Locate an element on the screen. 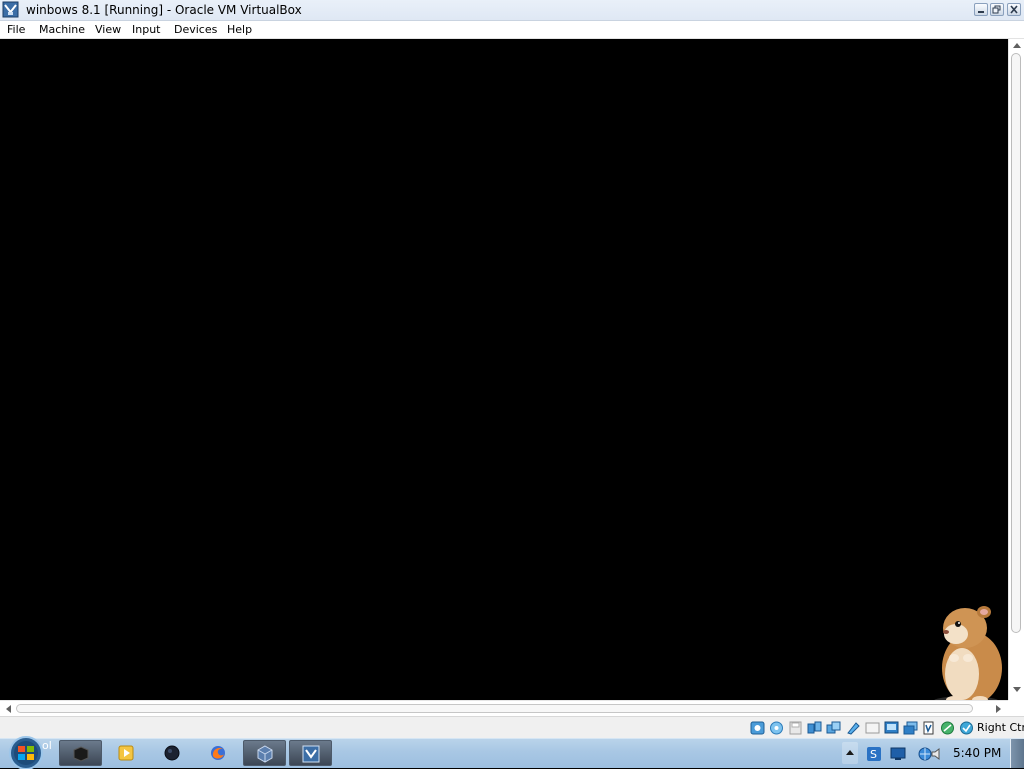 The image size is (1024, 769). shared-folders-icon is located at coordinates (853, 728).